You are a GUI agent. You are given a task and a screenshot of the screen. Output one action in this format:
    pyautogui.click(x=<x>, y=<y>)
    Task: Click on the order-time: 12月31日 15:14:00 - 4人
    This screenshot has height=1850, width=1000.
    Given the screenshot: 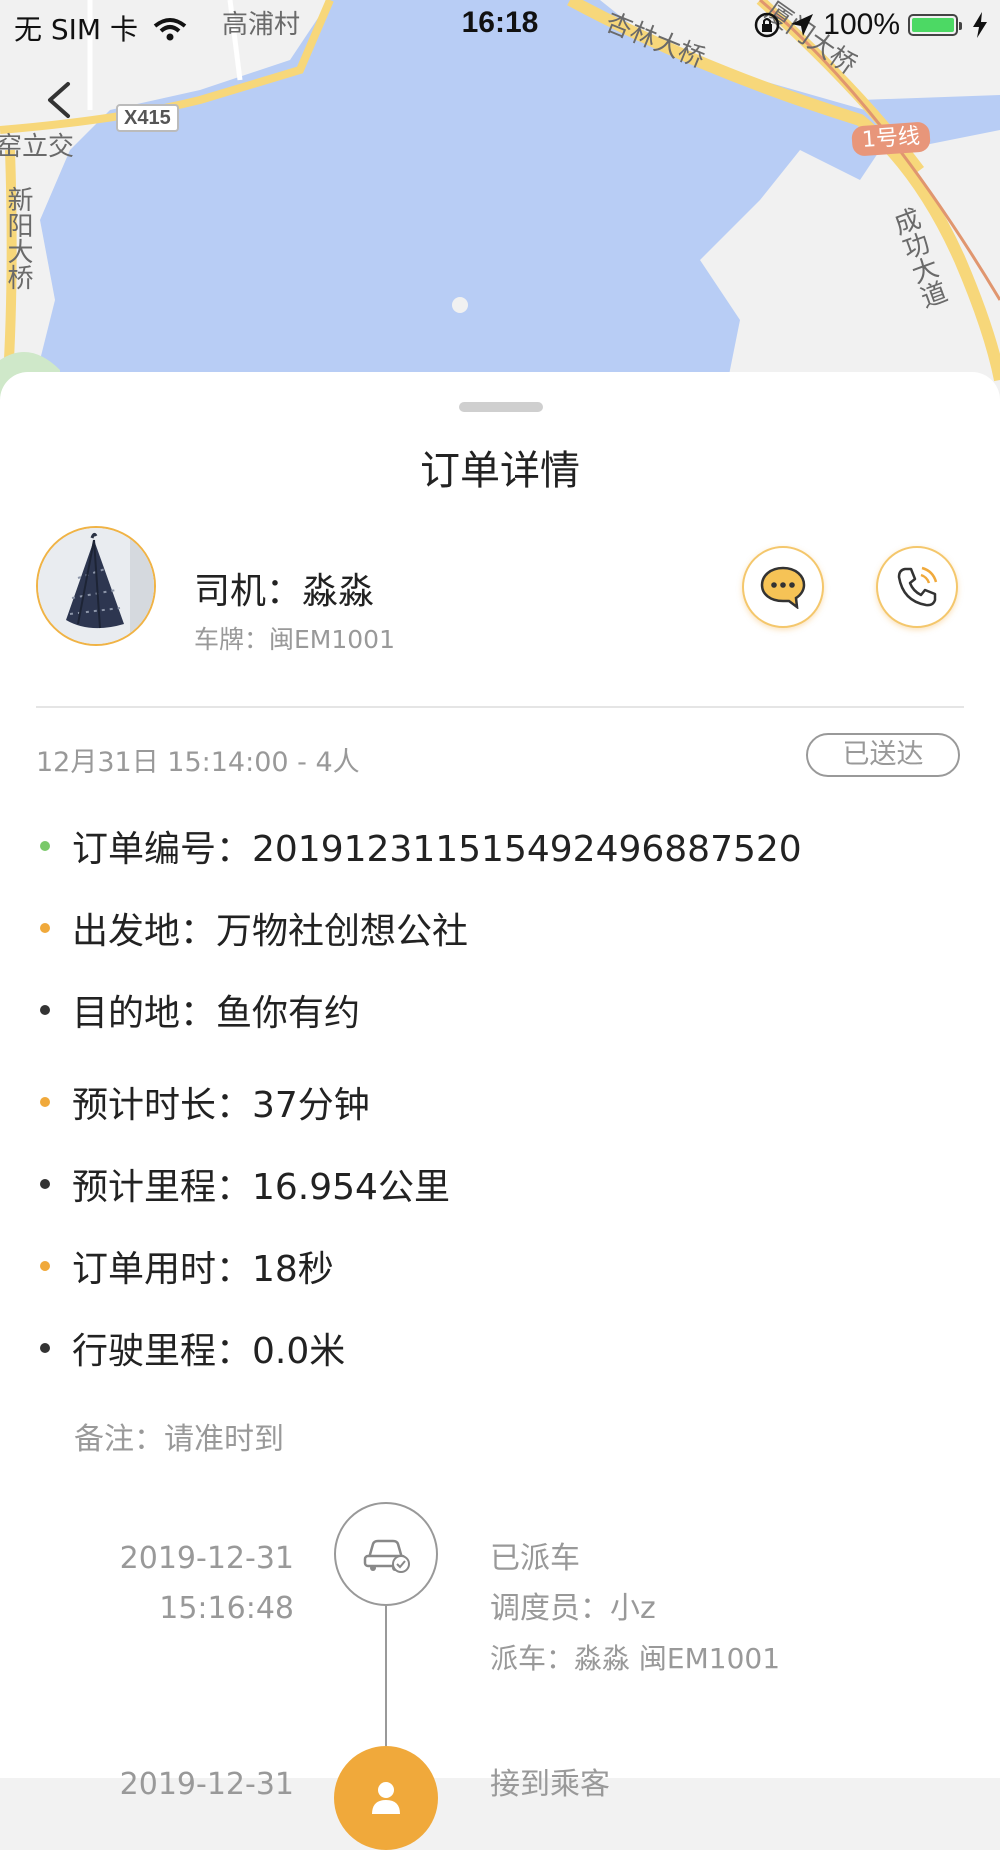 What is the action you would take?
    pyautogui.click(x=198, y=762)
    